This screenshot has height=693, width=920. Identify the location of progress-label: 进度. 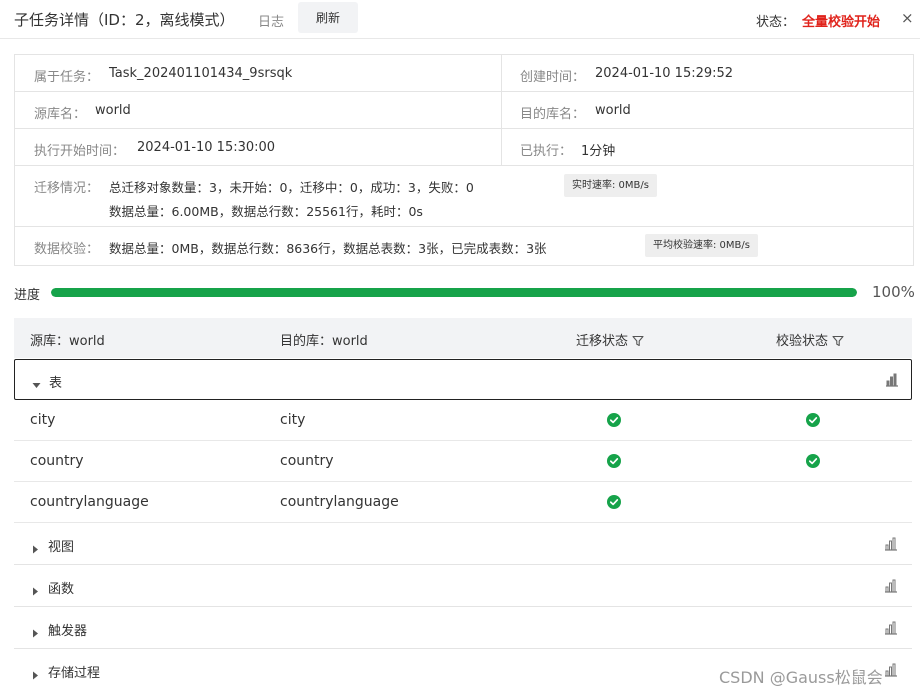
(27, 295).